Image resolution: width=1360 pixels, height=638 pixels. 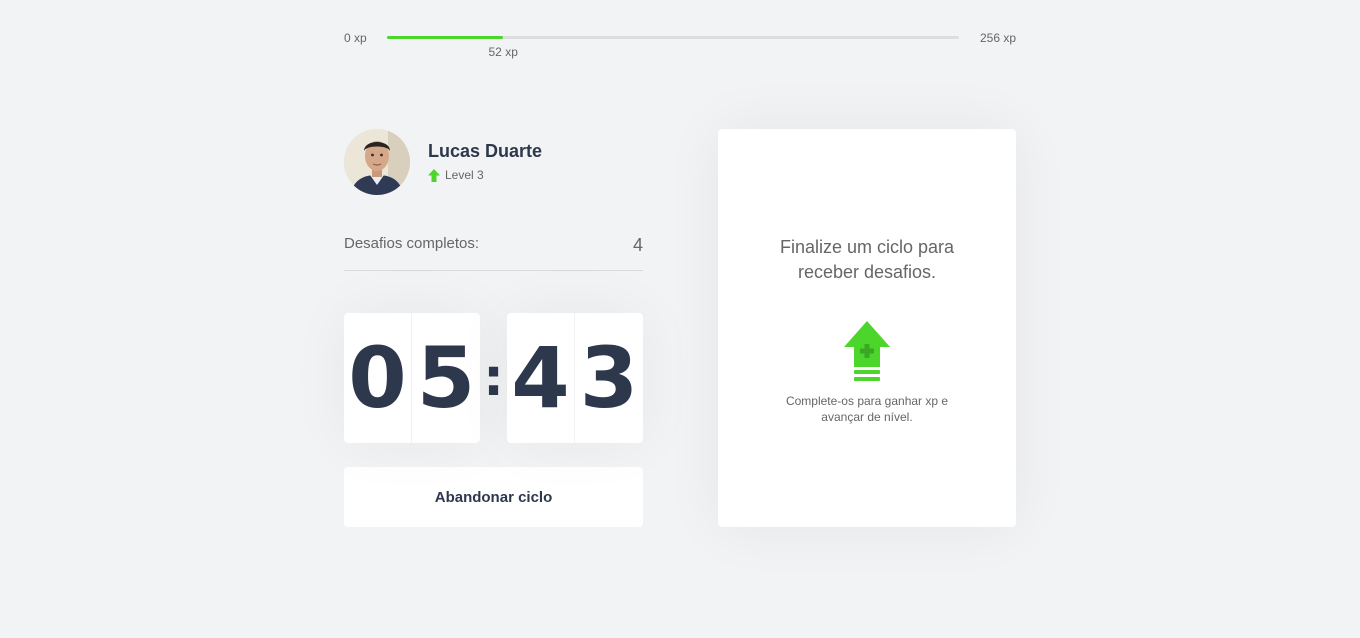 What do you see at coordinates (412, 243) in the screenshot?
I see `completed-challenges-label: Desafios completos:` at bounding box center [412, 243].